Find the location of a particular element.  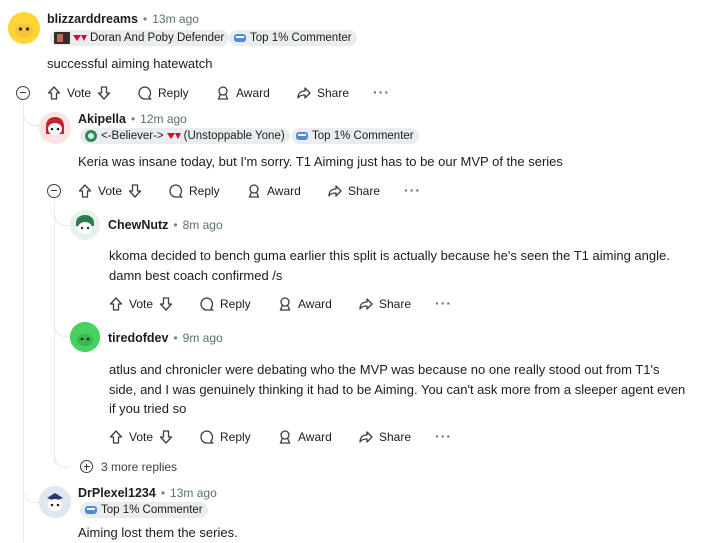

comment-header: tiredofdev • 9m ago is located at coordinates (165, 338).